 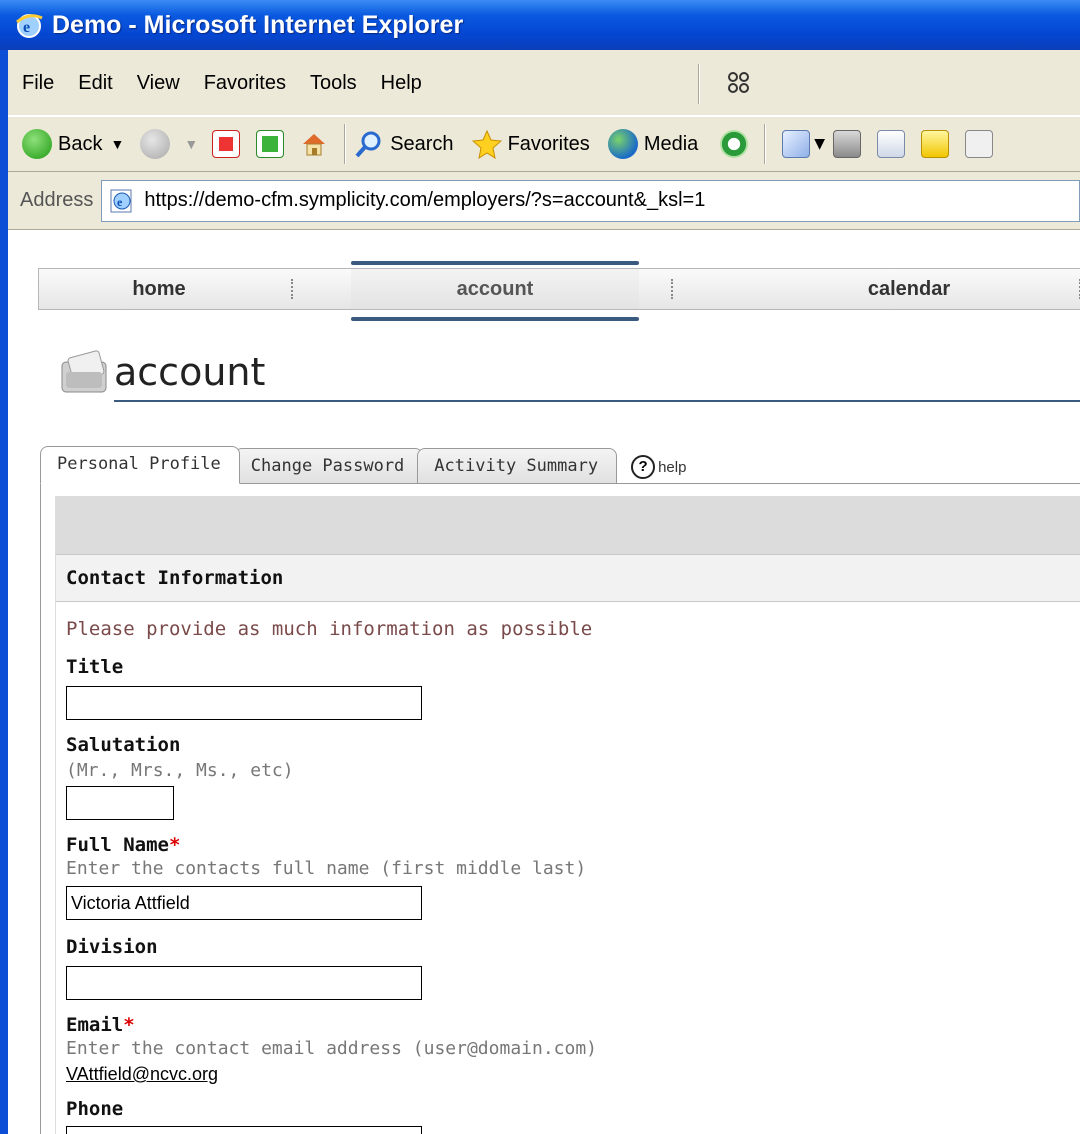 What do you see at coordinates (37, 144) in the screenshot?
I see `back-arrow-icon` at bounding box center [37, 144].